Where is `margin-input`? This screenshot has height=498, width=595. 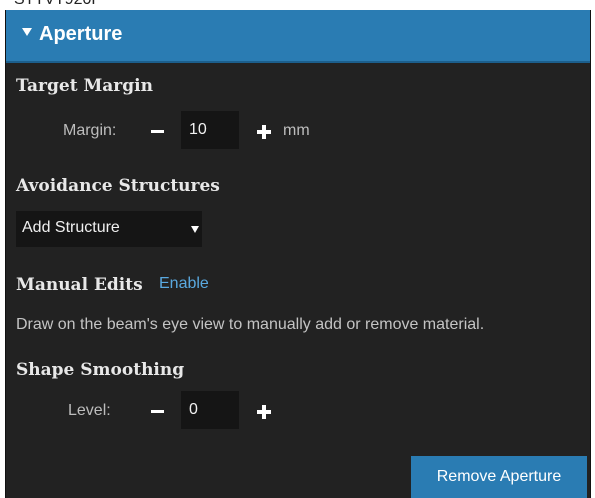 margin-input is located at coordinates (210, 130).